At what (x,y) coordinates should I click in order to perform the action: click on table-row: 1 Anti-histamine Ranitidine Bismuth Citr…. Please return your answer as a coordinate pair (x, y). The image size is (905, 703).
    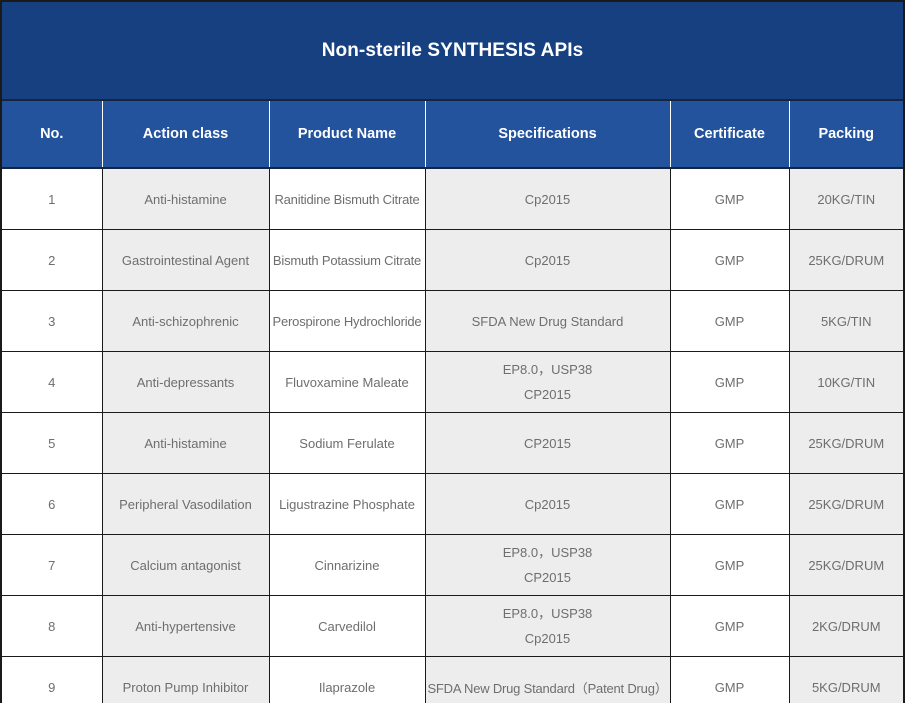
    Looking at the image, I should click on (452, 199).